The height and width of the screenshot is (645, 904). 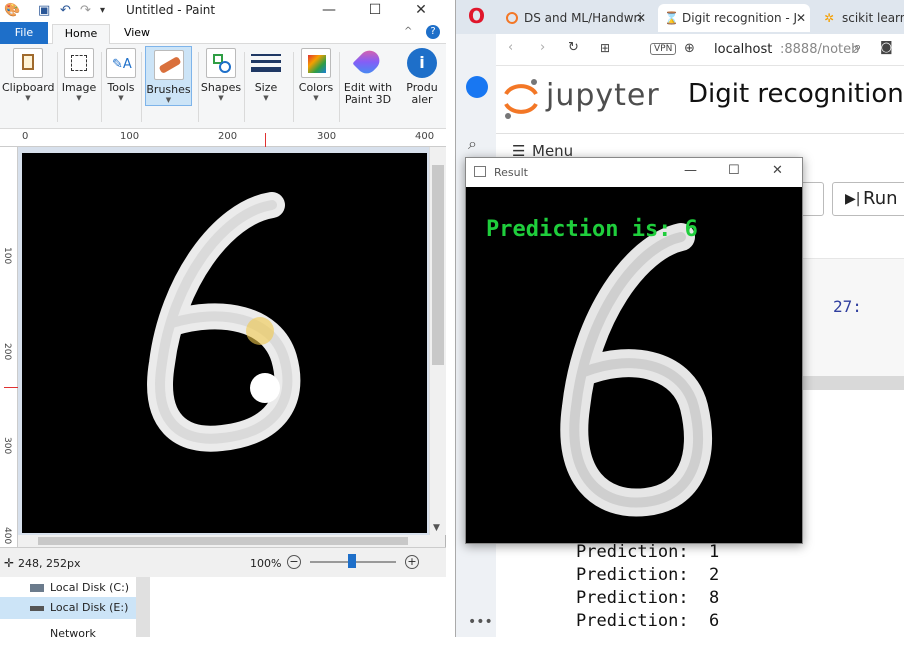 What do you see at coordinates (425, 136) in the screenshot?
I see `ruler-tick: 400` at bounding box center [425, 136].